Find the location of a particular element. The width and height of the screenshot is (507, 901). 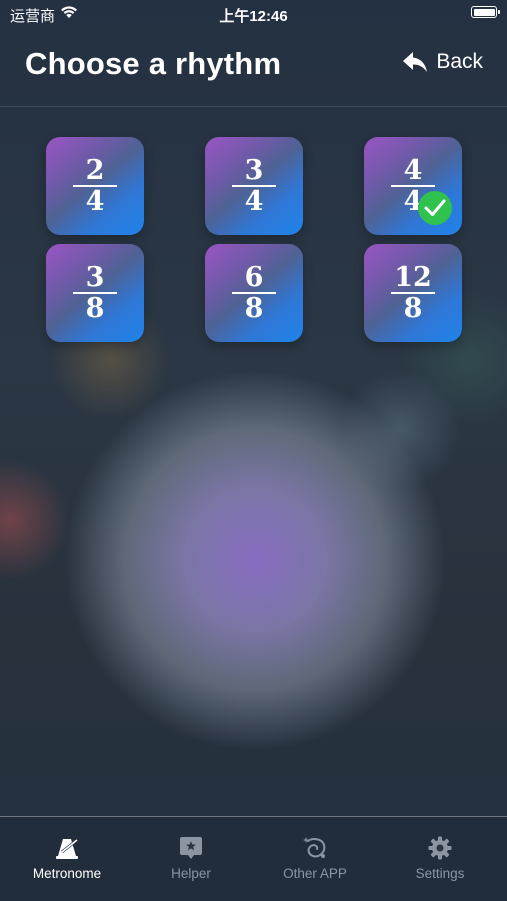

metronome-icon is located at coordinates (67, 848).